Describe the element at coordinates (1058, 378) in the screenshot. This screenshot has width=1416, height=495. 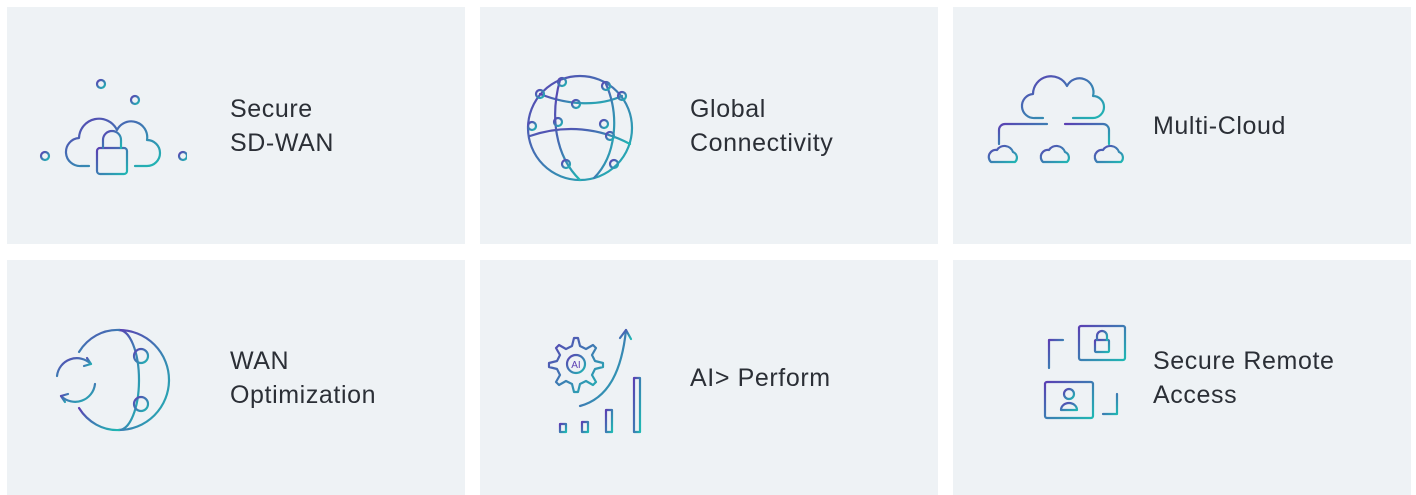
I see `remote-laptops-icon` at that location.